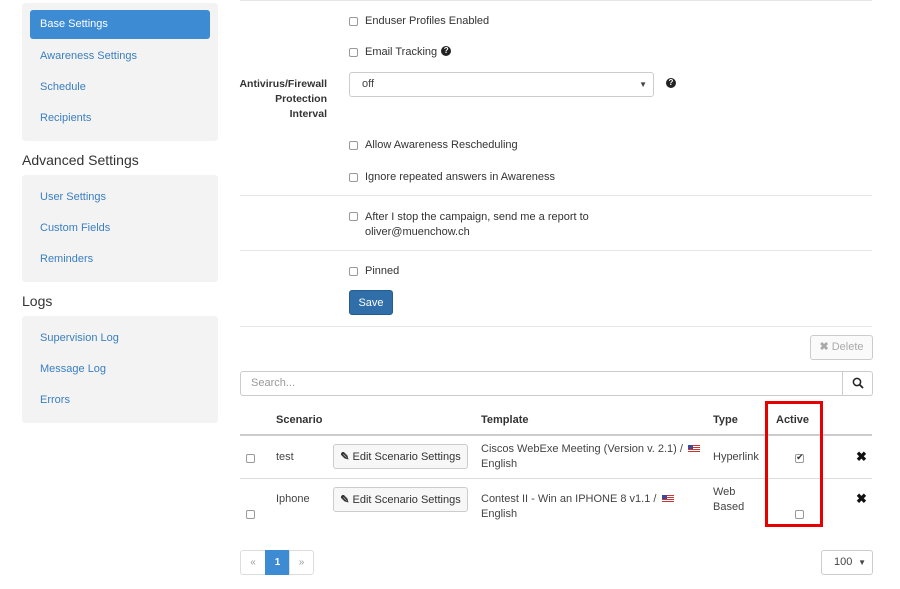 The height and width of the screenshot is (589, 900). Describe the element at coordinates (353, 216) in the screenshot. I see `report-checkbox` at that location.